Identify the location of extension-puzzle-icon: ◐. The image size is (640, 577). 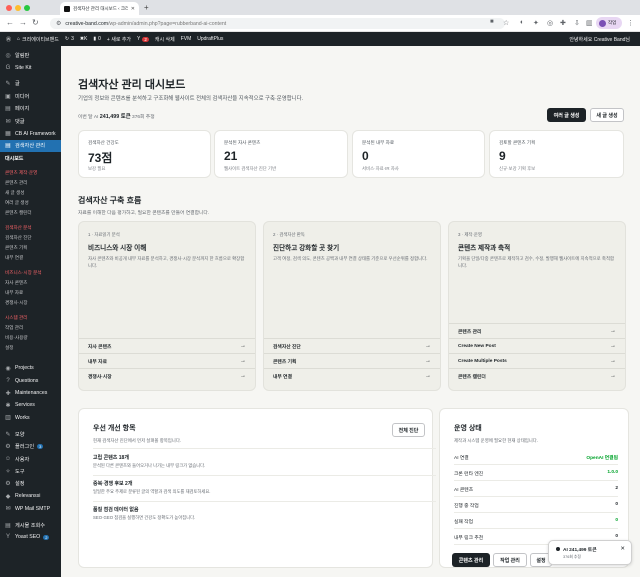
(522, 22).